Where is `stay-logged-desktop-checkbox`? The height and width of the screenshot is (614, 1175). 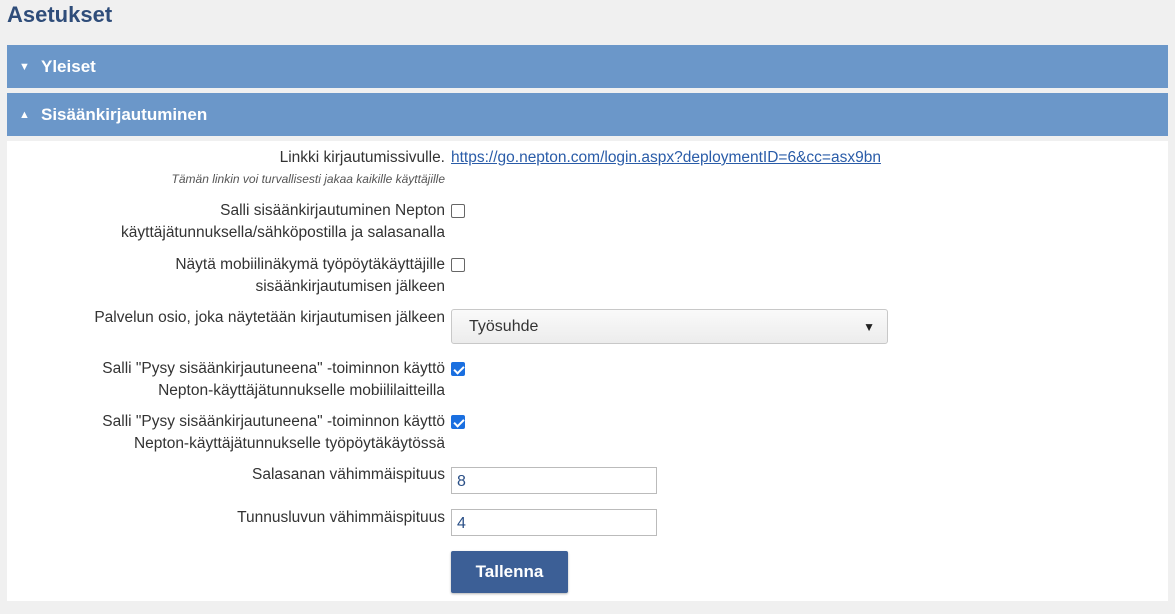 stay-logged-desktop-checkbox is located at coordinates (458, 422).